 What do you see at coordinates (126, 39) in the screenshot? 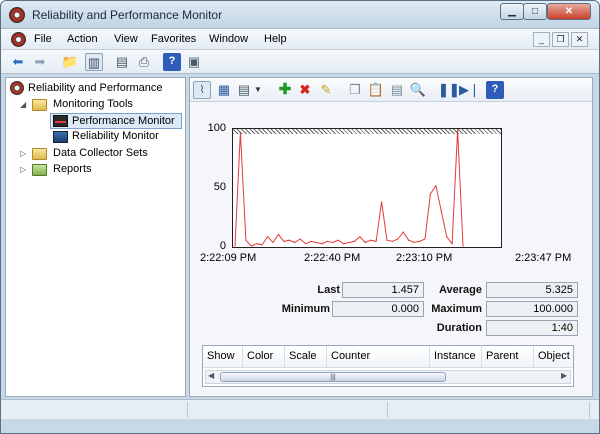
I see `menu-view: View` at bounding box center [126, 39].